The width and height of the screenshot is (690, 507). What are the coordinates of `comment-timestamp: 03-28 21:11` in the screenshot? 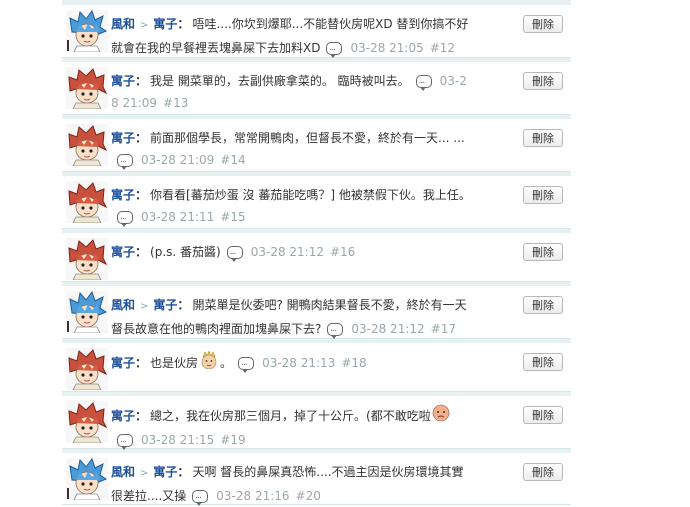 It's located at (178, 217).